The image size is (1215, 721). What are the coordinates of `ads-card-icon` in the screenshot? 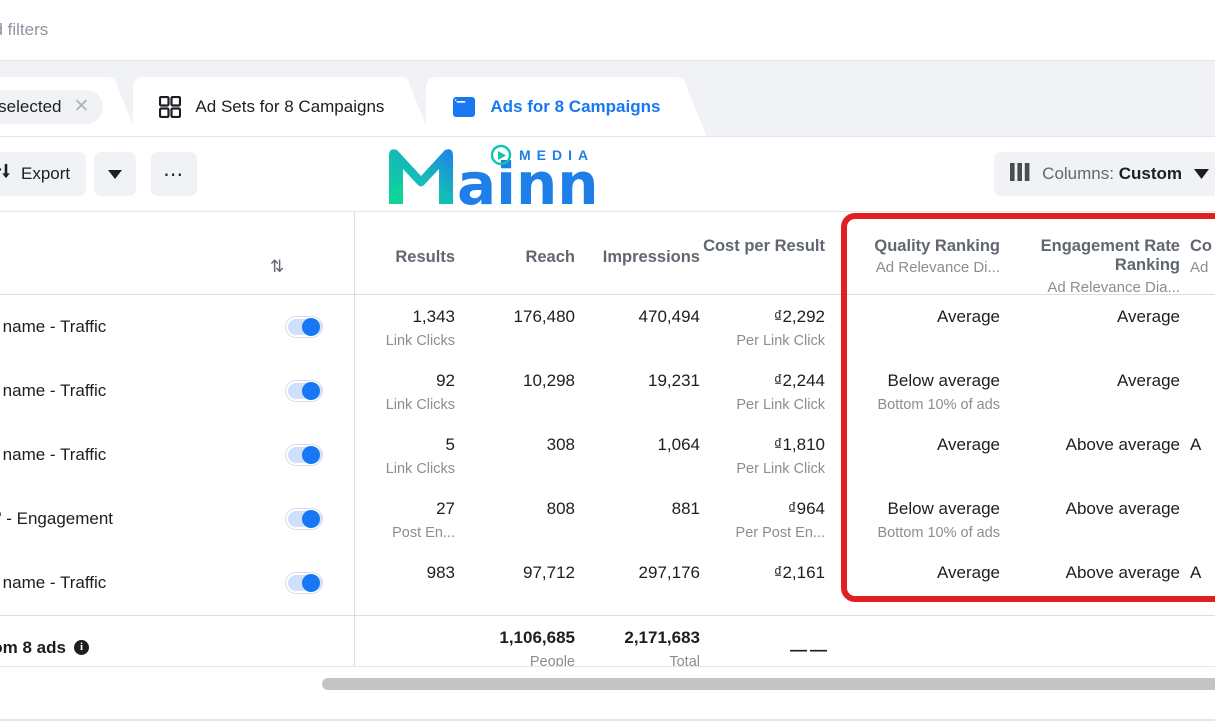 It's located at (464, 107).